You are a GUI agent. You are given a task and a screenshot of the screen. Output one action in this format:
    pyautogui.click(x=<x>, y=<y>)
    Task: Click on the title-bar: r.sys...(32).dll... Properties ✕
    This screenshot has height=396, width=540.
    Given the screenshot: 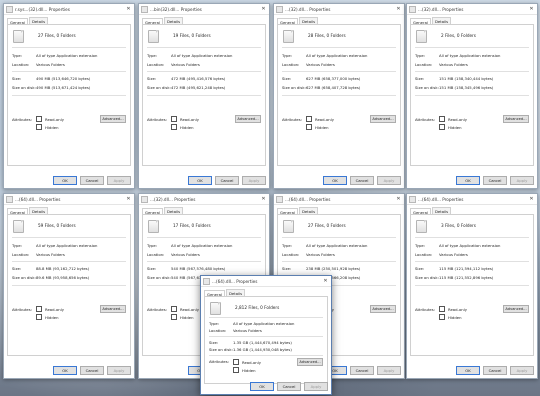 What is the action you would take?
    pyautogui.click(x=69, y=9)
    